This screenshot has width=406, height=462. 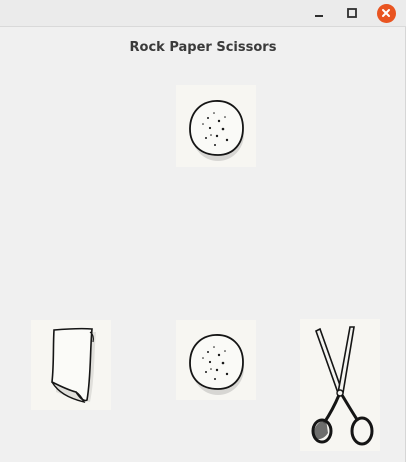 I want to click on close-button-circle, so click(x=386, y=13).